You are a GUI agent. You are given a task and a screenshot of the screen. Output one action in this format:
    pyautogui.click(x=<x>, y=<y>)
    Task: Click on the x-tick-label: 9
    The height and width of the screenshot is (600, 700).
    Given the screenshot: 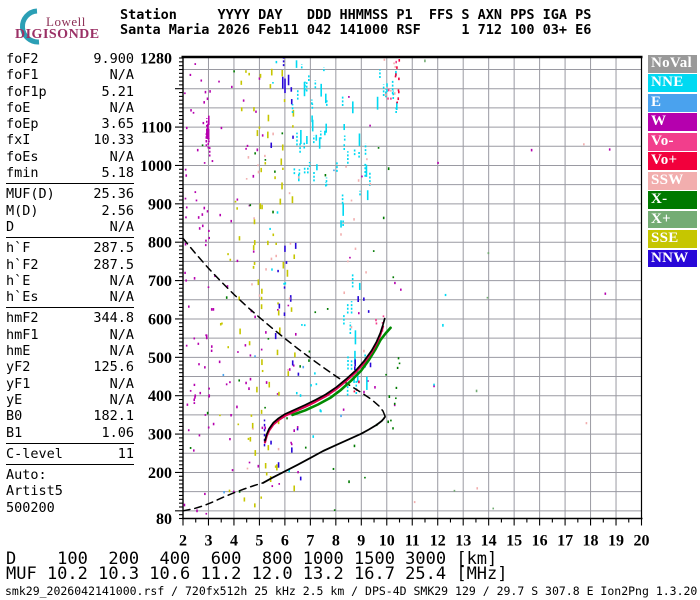 What is the action you would take?
    pyautogui.click(x=361, y=541)
    